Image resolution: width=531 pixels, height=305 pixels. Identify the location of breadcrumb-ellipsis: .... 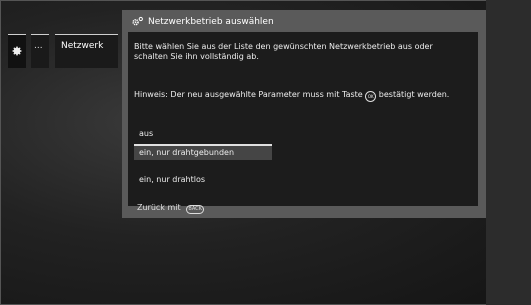
(40, 51).